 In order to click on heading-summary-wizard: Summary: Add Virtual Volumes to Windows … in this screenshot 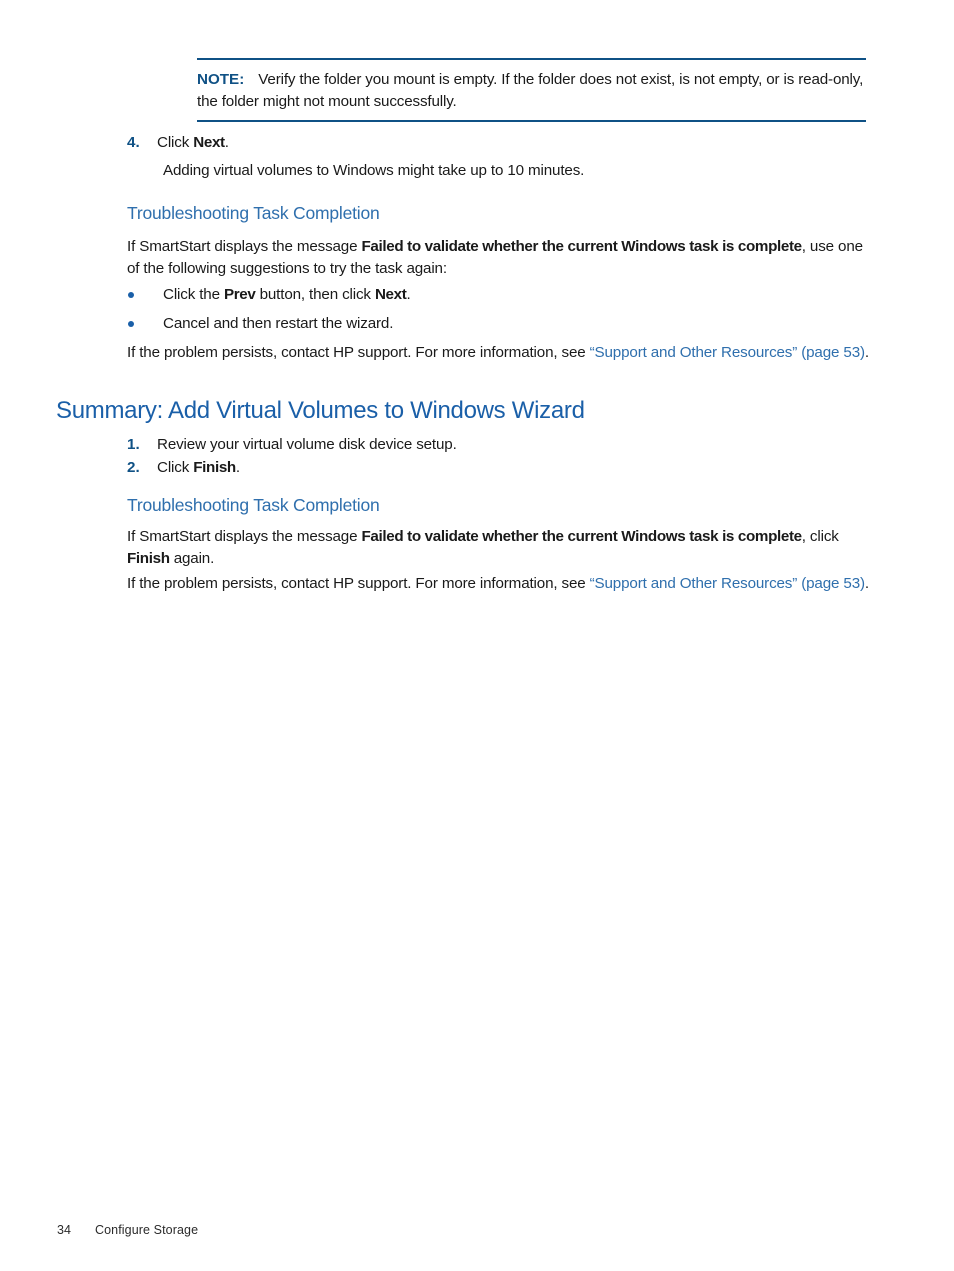, I will do `click(320, 410)`.